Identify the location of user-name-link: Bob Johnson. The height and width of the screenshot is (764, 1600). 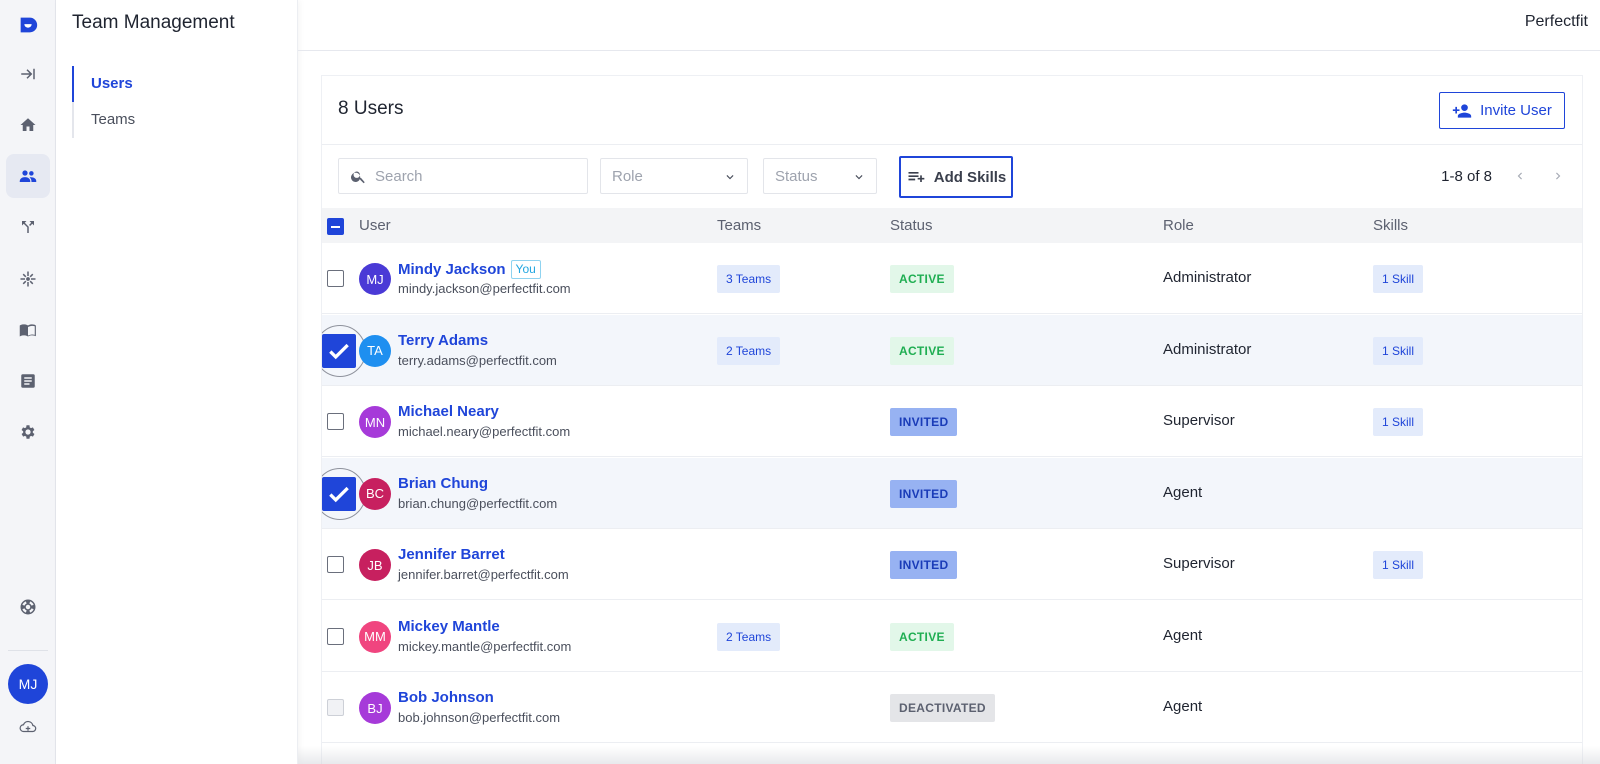
(446, 697).